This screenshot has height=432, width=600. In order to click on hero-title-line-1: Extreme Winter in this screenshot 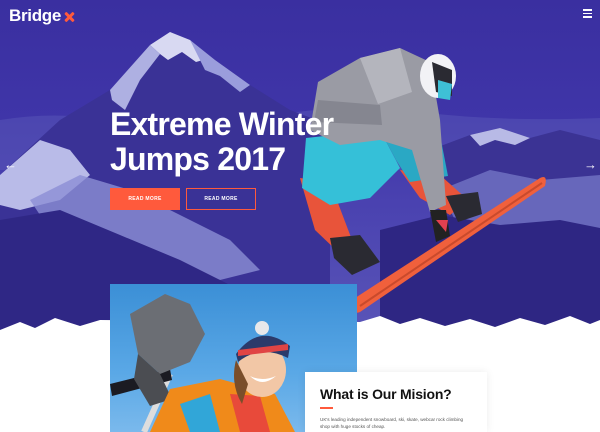, I will do `click(222, 124)`.